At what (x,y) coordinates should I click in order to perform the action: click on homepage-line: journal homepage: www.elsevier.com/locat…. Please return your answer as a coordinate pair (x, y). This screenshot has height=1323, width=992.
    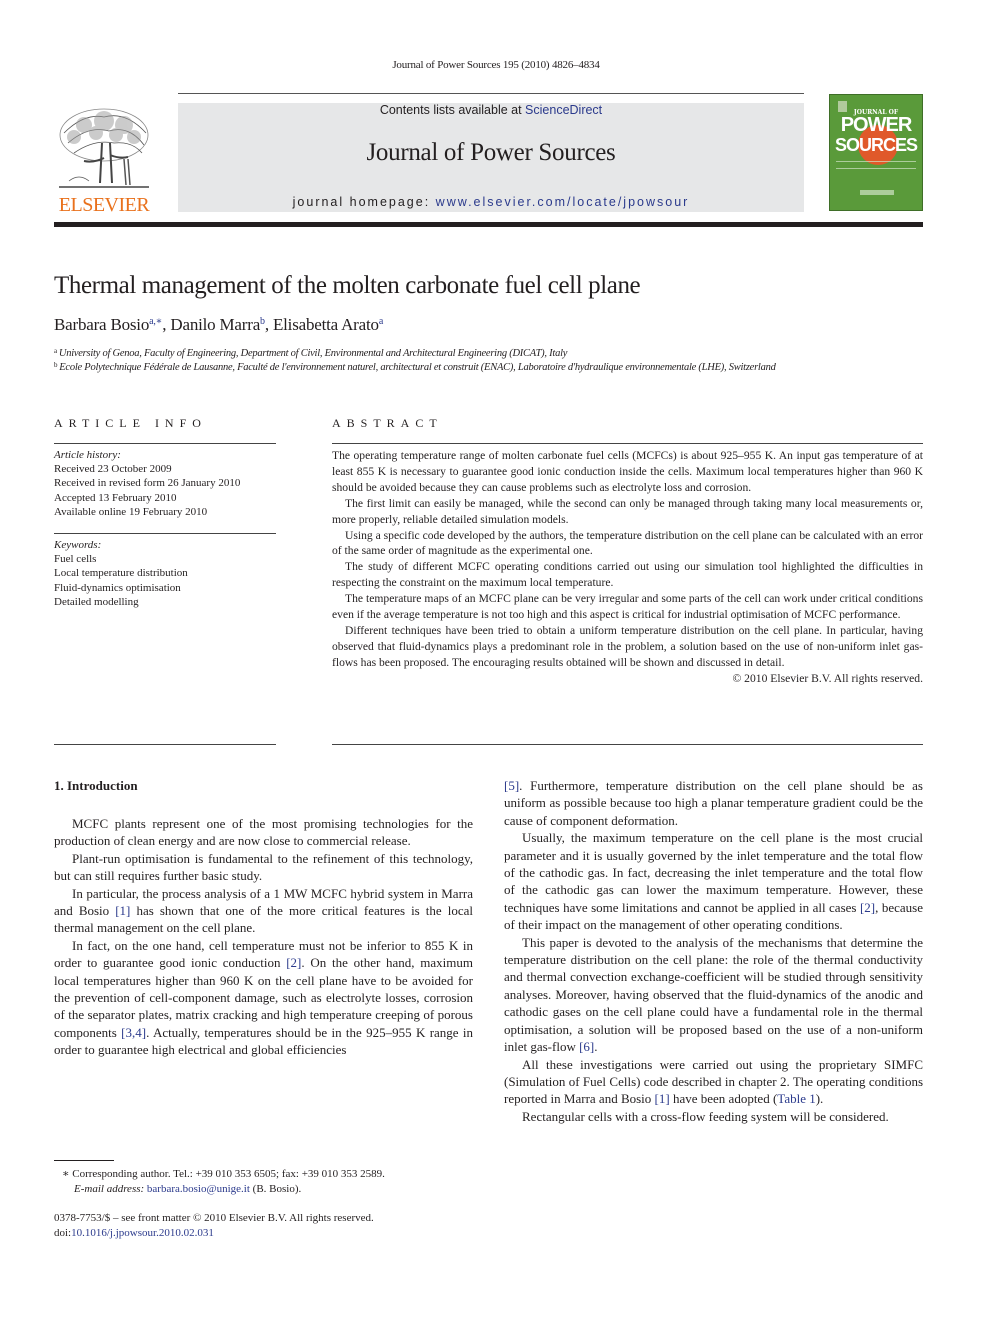
    Looking at the image, I should click on (491, 202).